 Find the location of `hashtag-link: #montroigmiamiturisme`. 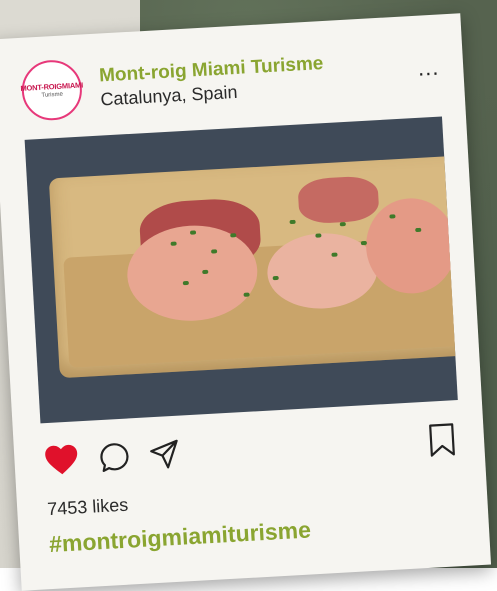

hashtag-link: #montroigmiamiturisme is located at coordinates (179, 537).